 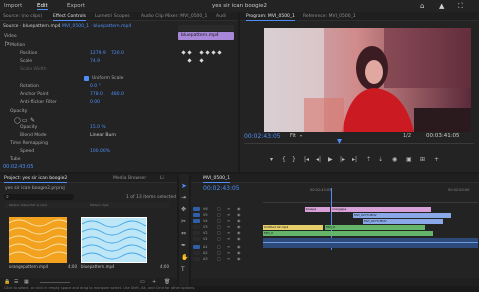 What do you see at coordinates (183, 197) in the screenshot?
I see `track-select-tool-icon: ⇥` at bounding box center [183, 197].